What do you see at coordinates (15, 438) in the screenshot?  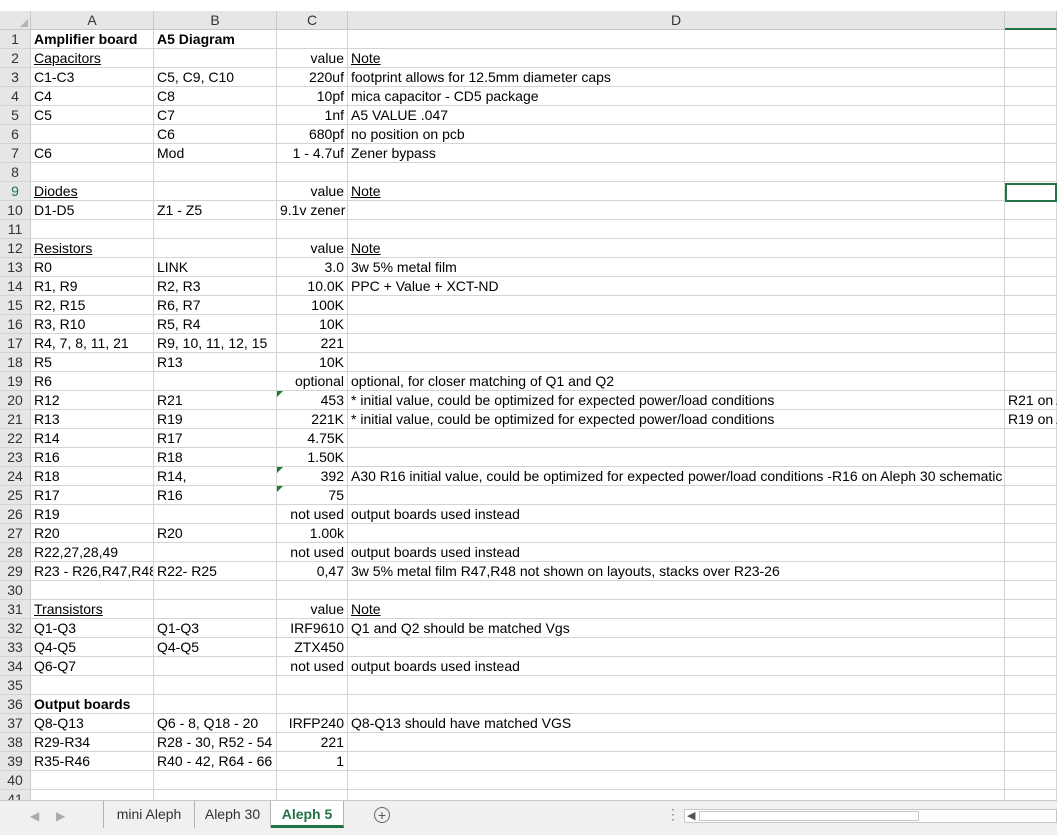 I see `row-header: 22` at bounding box center [15, 438].